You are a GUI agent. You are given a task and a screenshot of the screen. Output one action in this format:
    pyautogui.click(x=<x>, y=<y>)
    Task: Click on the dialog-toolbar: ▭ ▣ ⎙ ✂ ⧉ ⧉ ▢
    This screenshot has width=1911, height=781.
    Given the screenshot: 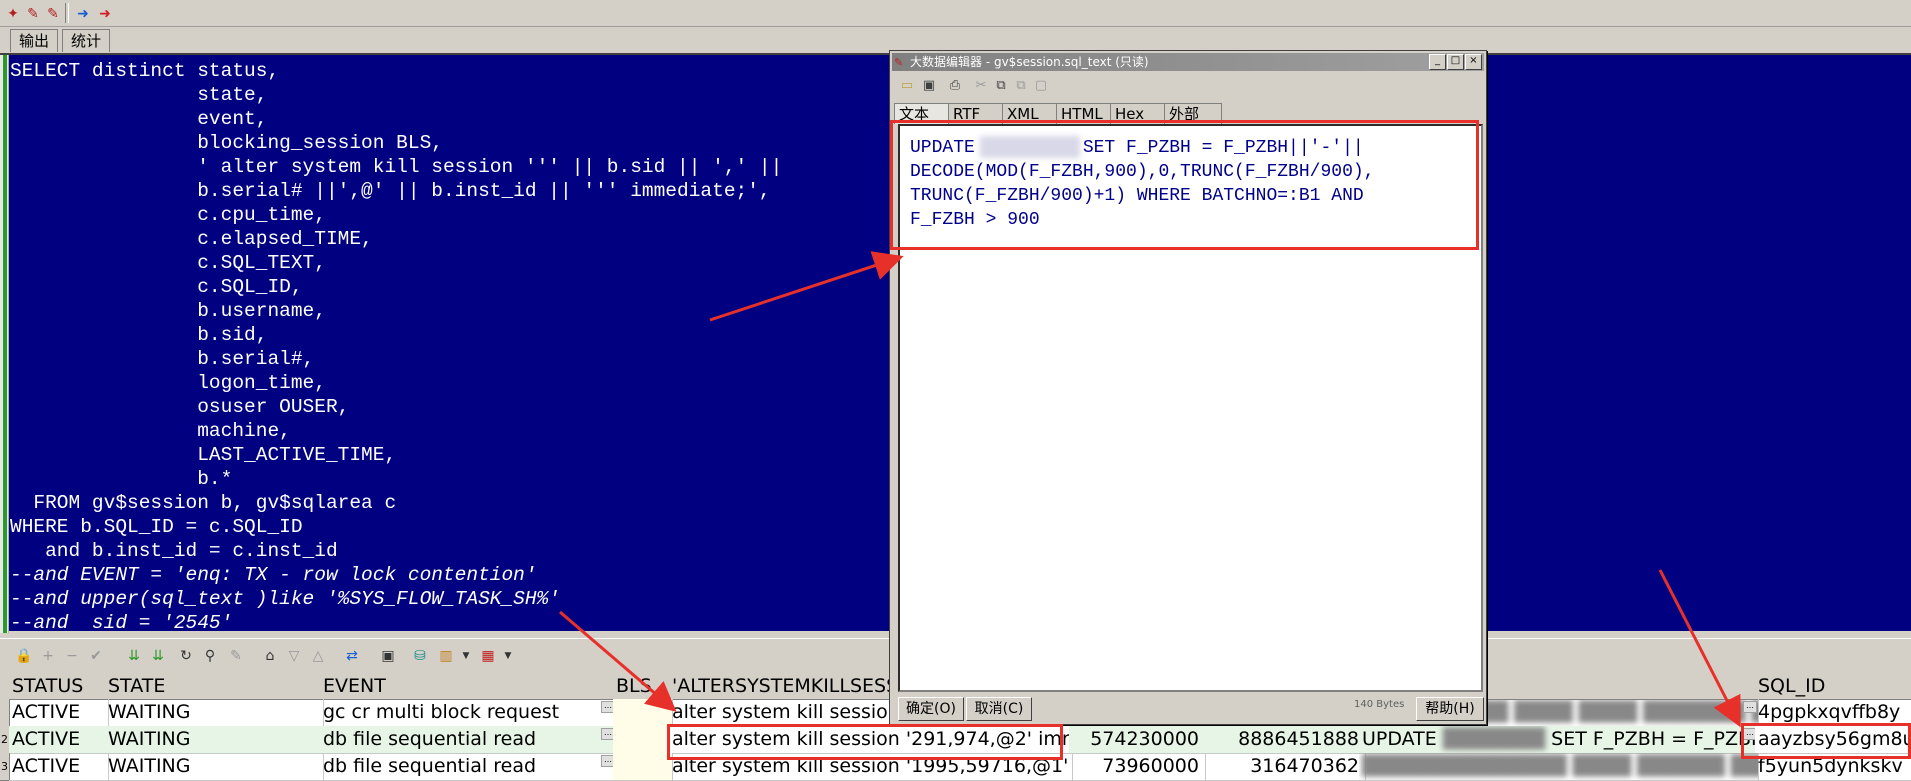 What is the action you would take?
    pyautogui.click(x=1189, y=86)
    